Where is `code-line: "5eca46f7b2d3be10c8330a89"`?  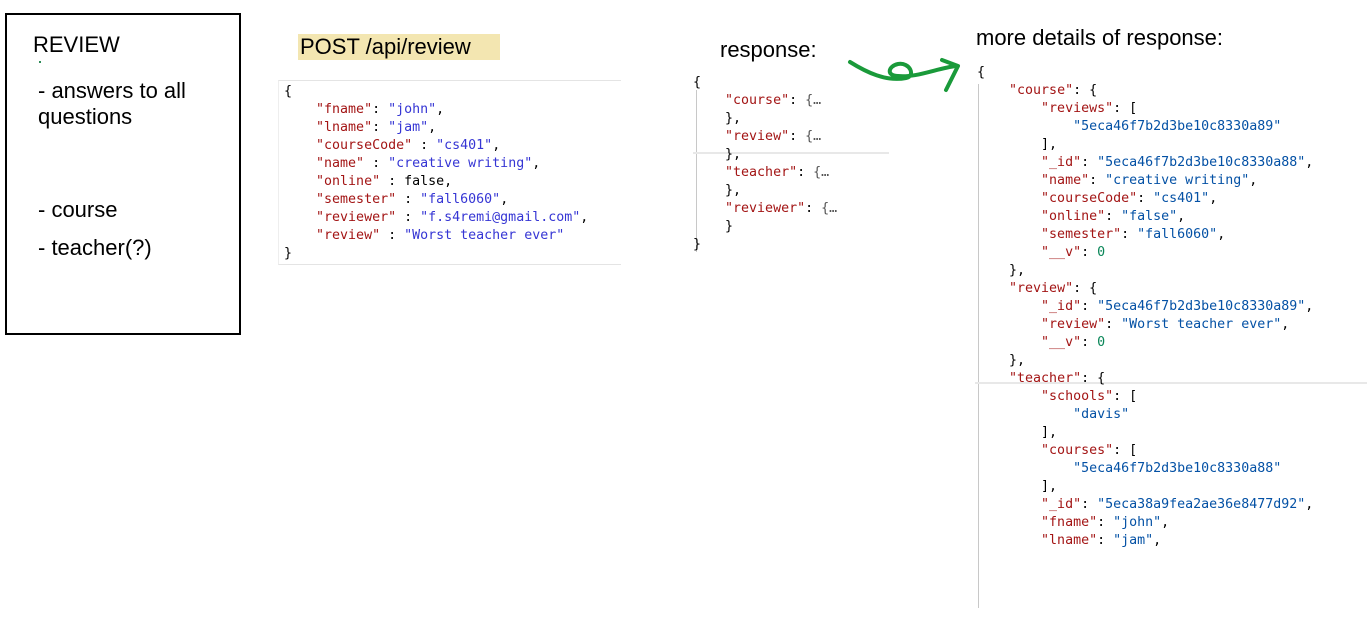 code-line: "5eca46f7b2d3be10c8330a89" is located at coordinates (1145, 127).